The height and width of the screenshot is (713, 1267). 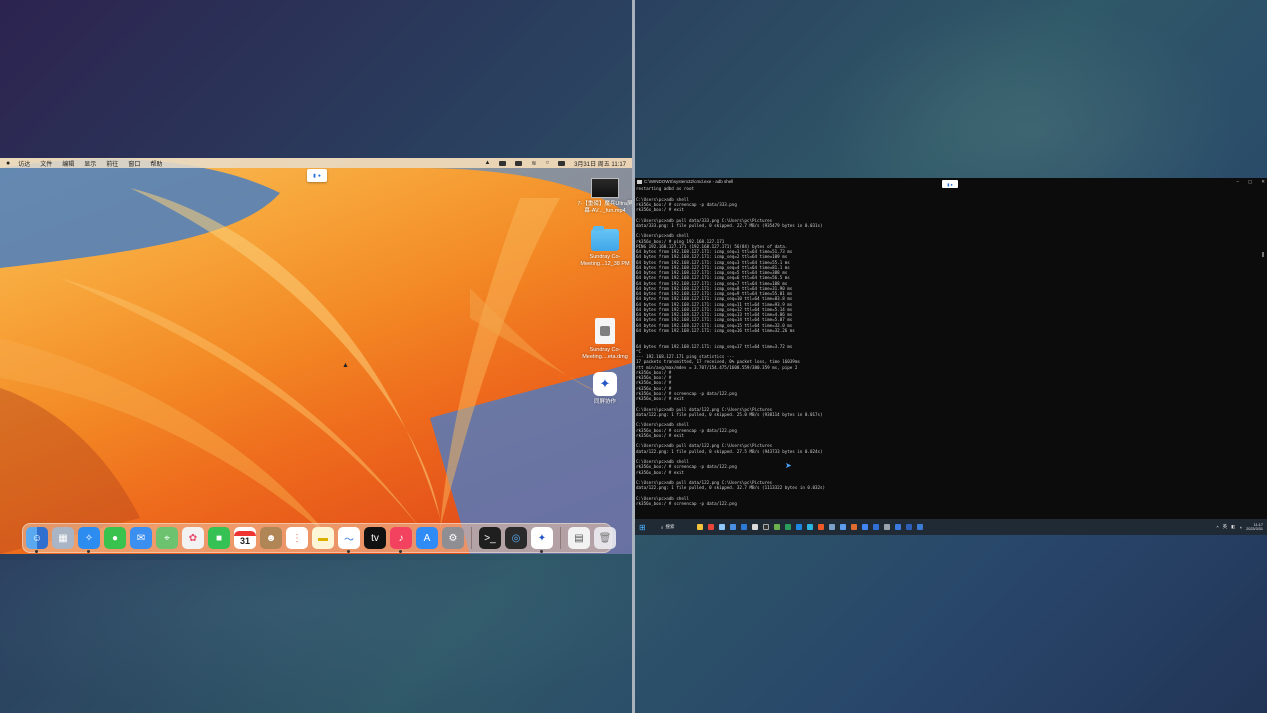 What do you see at coordinates (700, 527) in the screenshot?
I see `file-explorer-icon` at bounding box center [700, 527].